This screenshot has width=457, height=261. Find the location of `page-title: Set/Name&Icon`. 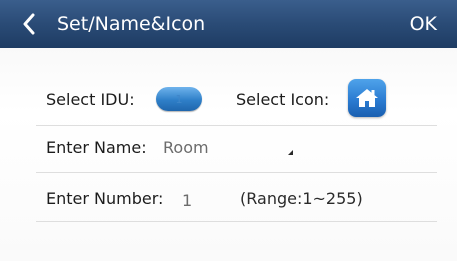

page-title: Set/Name&Icon is located at coordinates (131, 24).